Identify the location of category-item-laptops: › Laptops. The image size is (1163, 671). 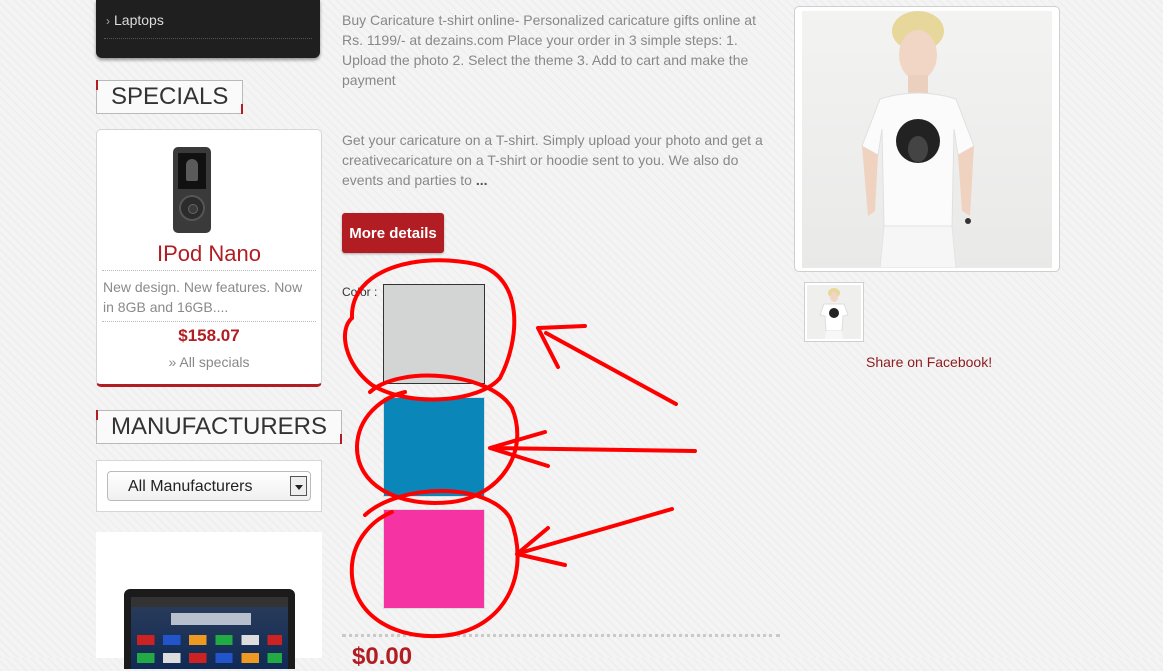
(135, 20).